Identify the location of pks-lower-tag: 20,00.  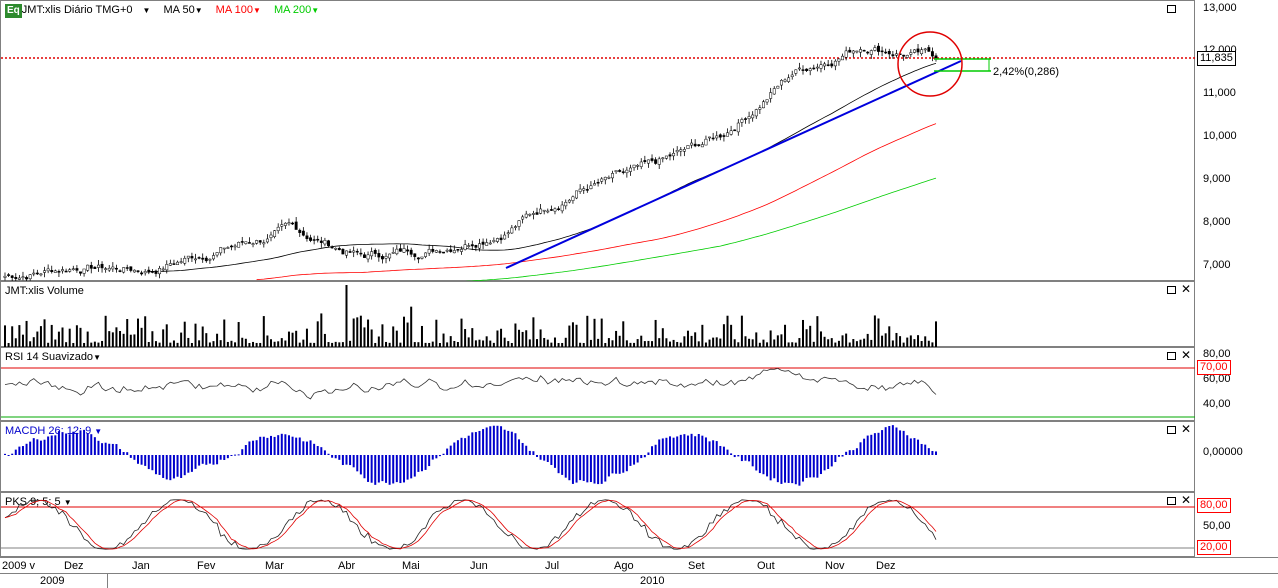
(1214, 547).